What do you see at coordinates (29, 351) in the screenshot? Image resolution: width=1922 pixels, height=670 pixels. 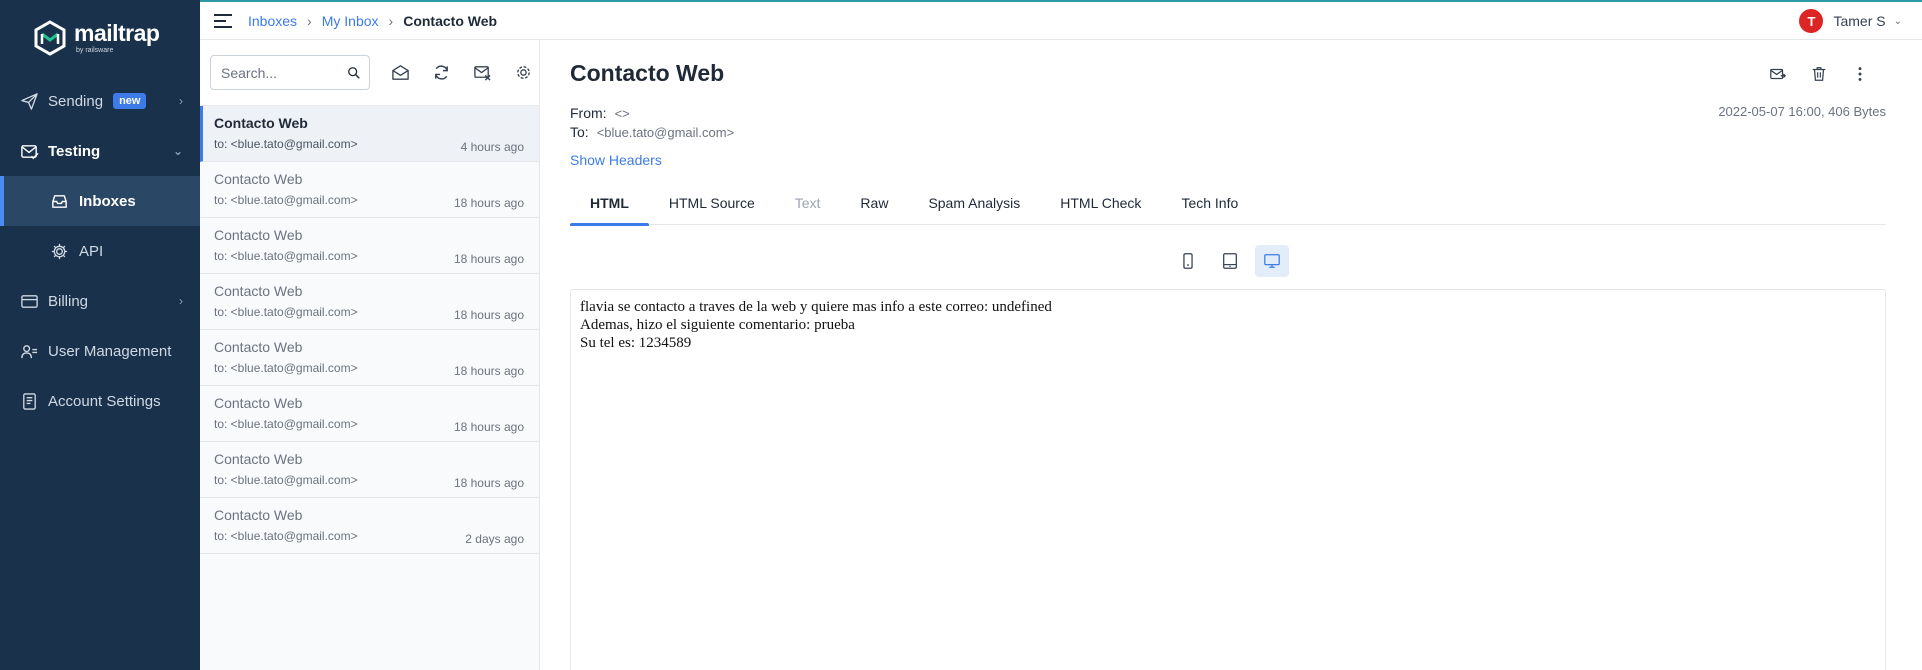 I see `users-icon` at bounding box center [29, 351].